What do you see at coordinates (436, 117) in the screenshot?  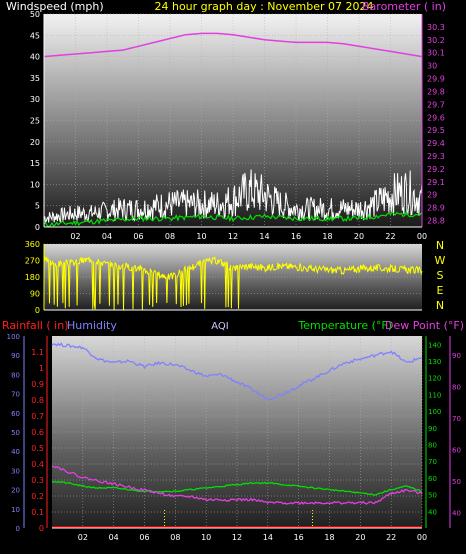 I see `y-right-tick: 29.6` at bounding box center [436, 117].